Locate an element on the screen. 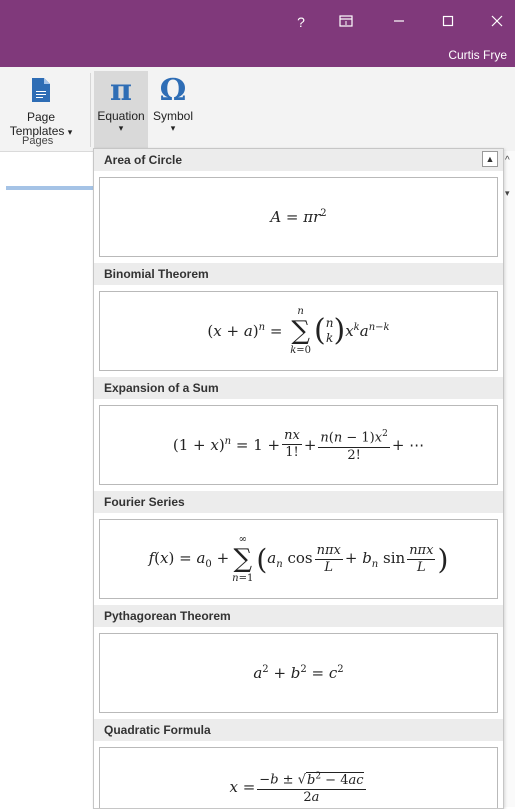 This screenshot has width=515, height=809. category-header: Expansion of a Sum is located at coordinates (298, 388).